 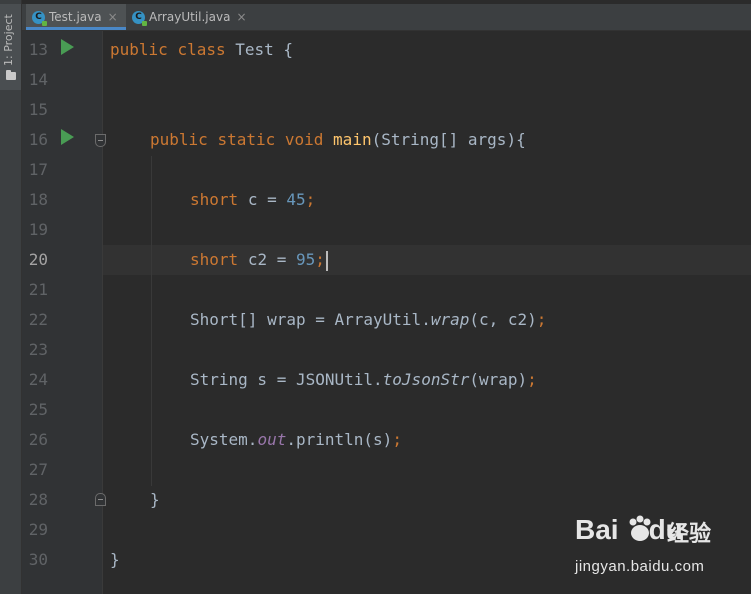 I want to click on tab-test-java: C Test.java ×, so click(x=76, y=17).